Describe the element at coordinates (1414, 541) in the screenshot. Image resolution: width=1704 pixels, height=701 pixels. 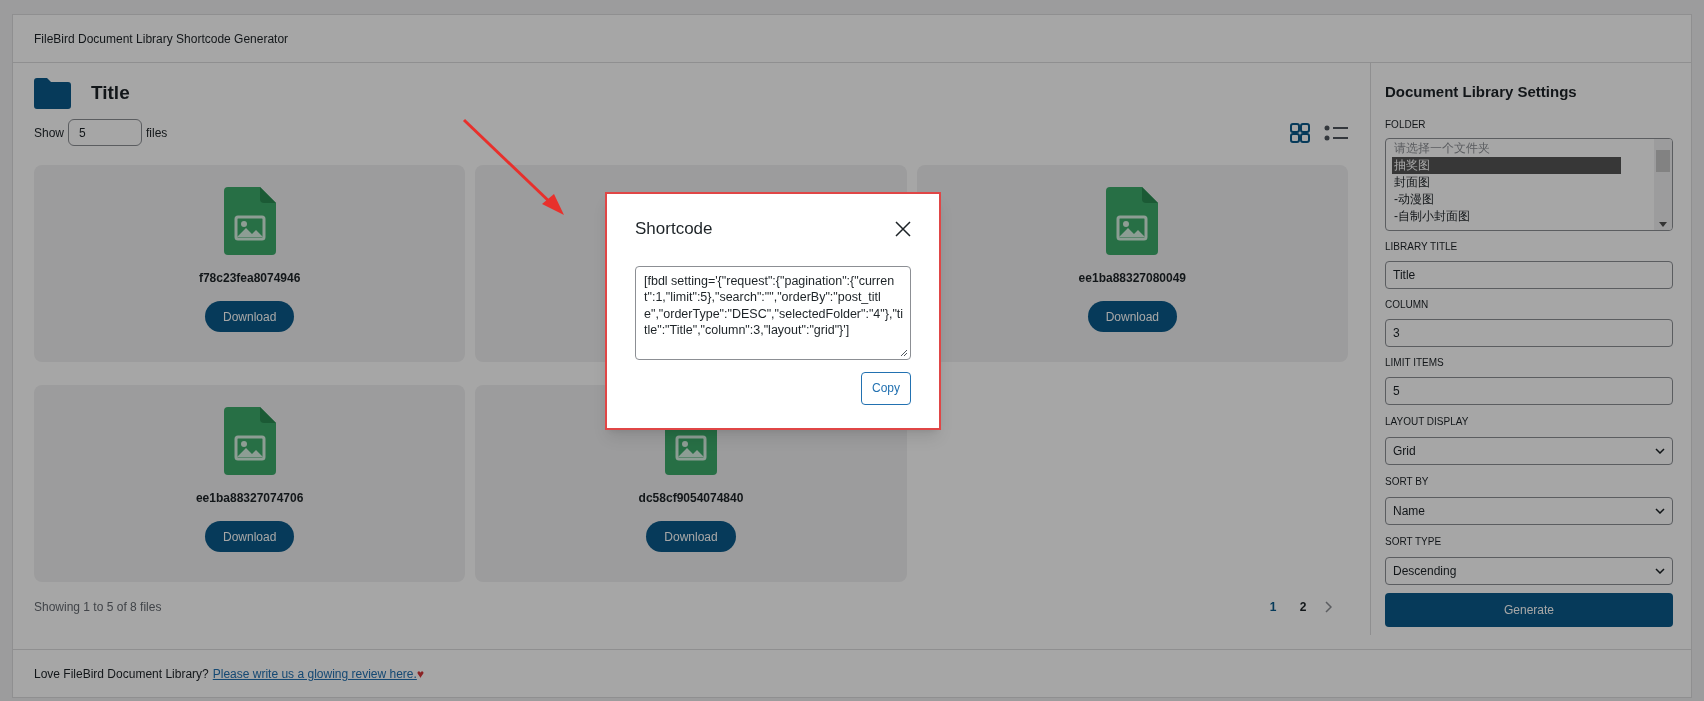
I see `field-label: SORT TYPE` at that location.